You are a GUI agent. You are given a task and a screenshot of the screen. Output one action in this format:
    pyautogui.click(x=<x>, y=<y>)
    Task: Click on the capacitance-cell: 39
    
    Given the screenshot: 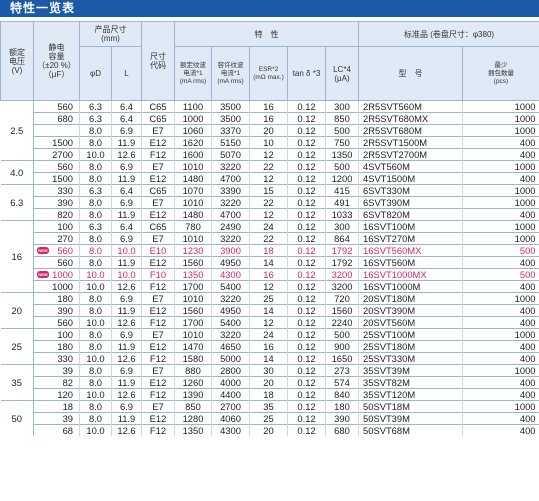 What is the action you would take?
    pyautogui.click(x=56, y=370)
    